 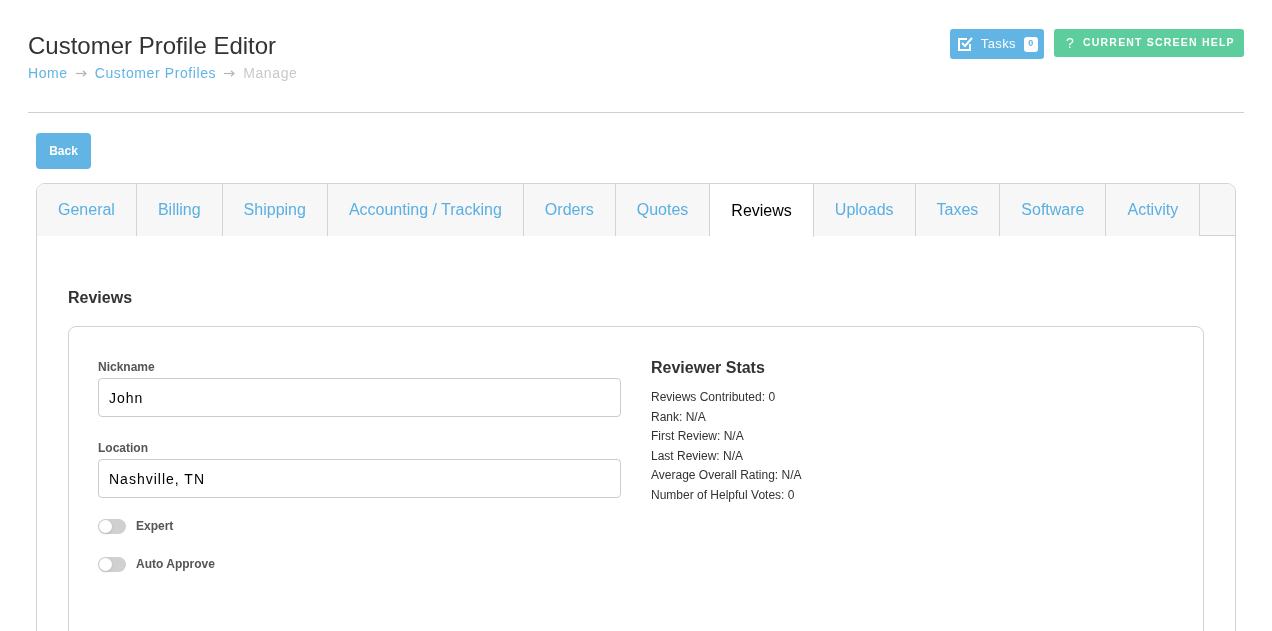 I want to click on field-label: Location, so click(x=123, y=448).